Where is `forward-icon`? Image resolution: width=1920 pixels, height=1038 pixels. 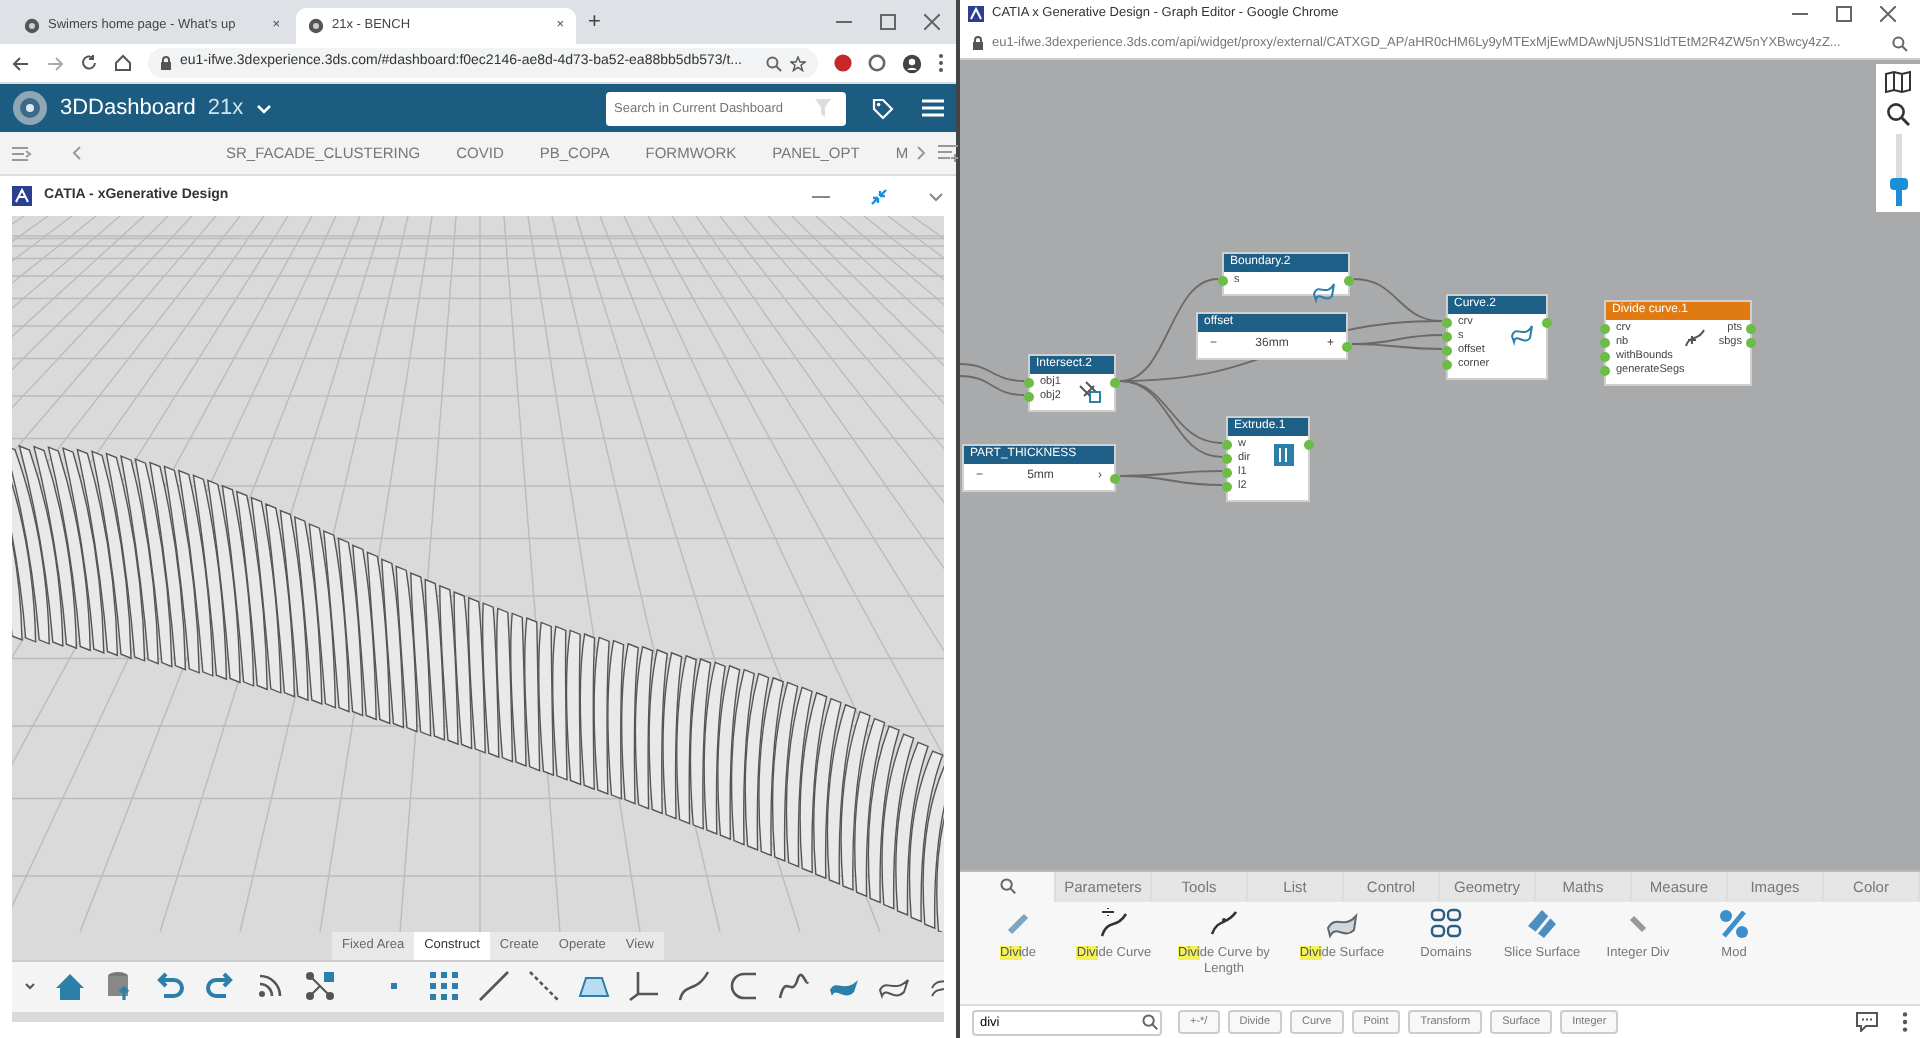
forward-icon is located at coordinates (55, 63).